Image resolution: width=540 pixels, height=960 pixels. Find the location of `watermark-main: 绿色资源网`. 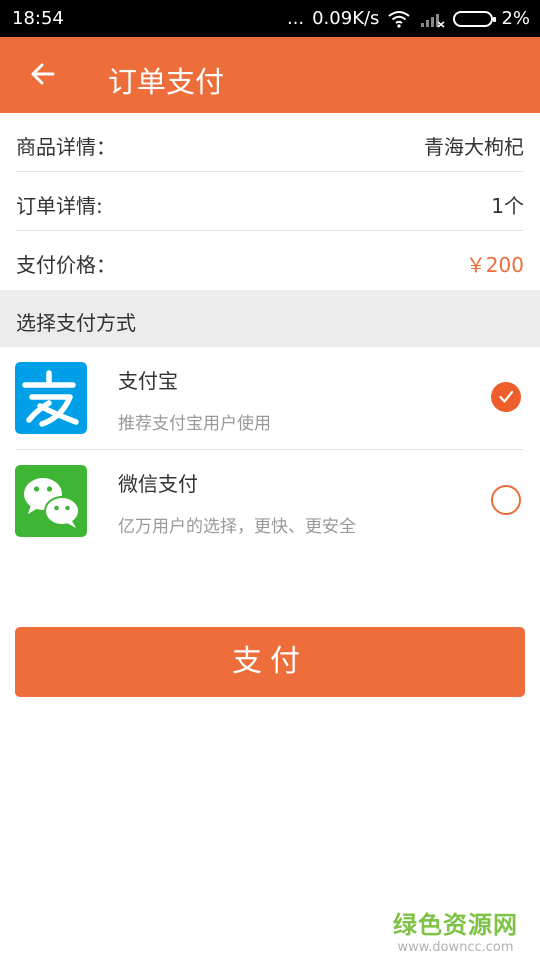

watermark-main: 绿色资源网 is located at coordinates (455, 925).